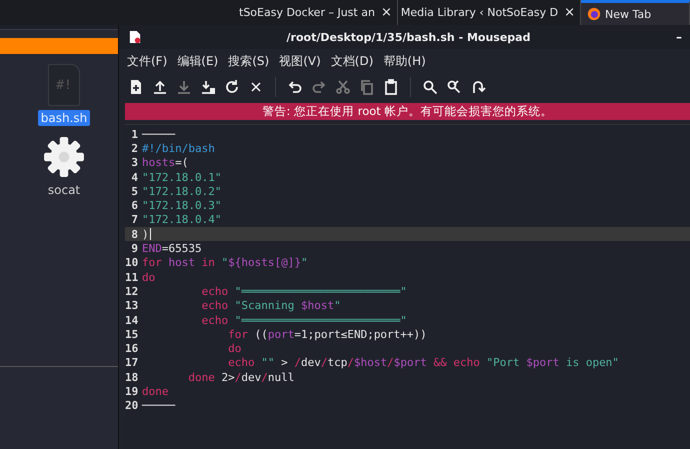  Describe the element at coordinates (132, 334) in the screenshot. I see `line-number: 15` at that location.